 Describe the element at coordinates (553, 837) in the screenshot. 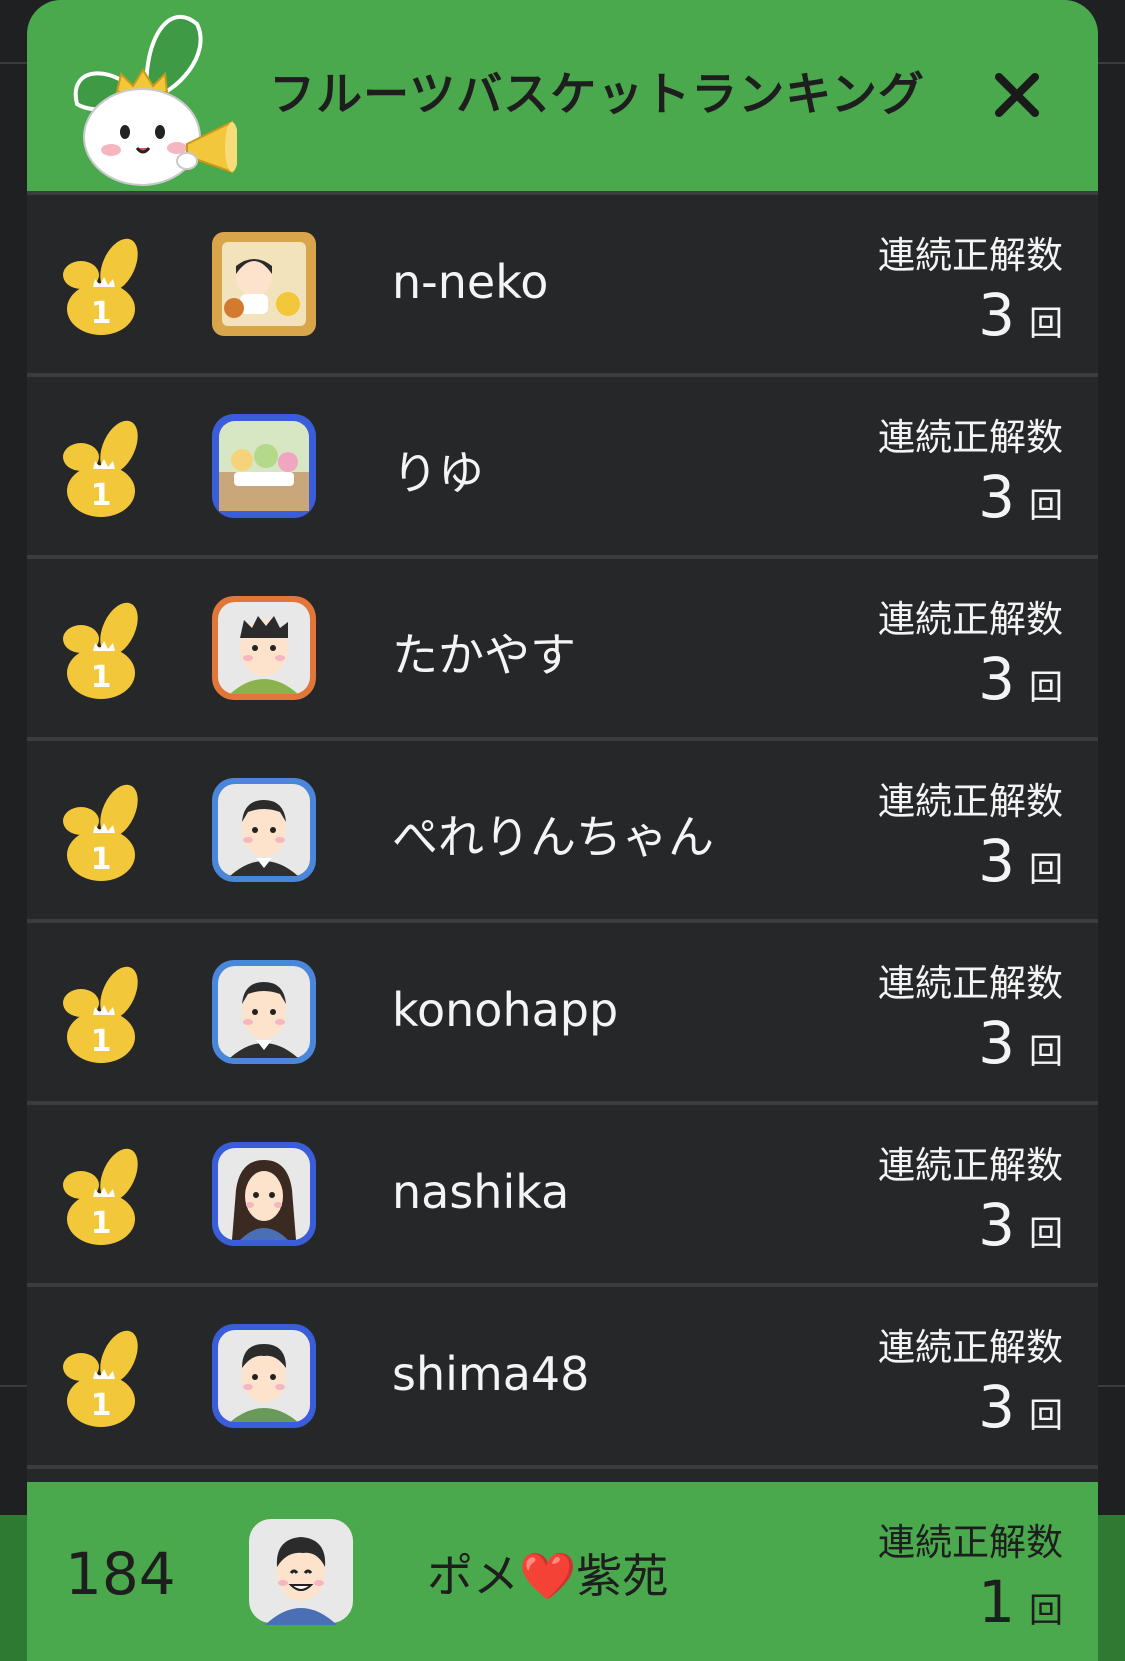

I see `username: ぺれりんちゃん` at that location.